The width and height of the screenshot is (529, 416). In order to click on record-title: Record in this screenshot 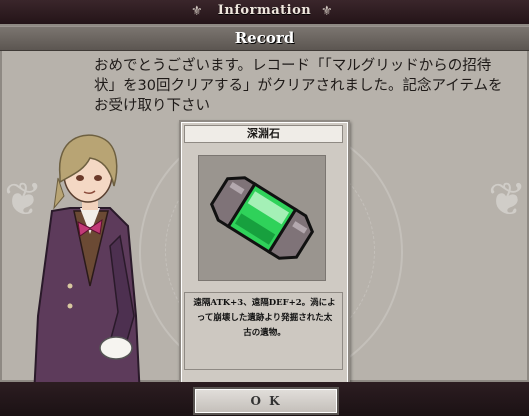, I will do `click(264, 38)`.